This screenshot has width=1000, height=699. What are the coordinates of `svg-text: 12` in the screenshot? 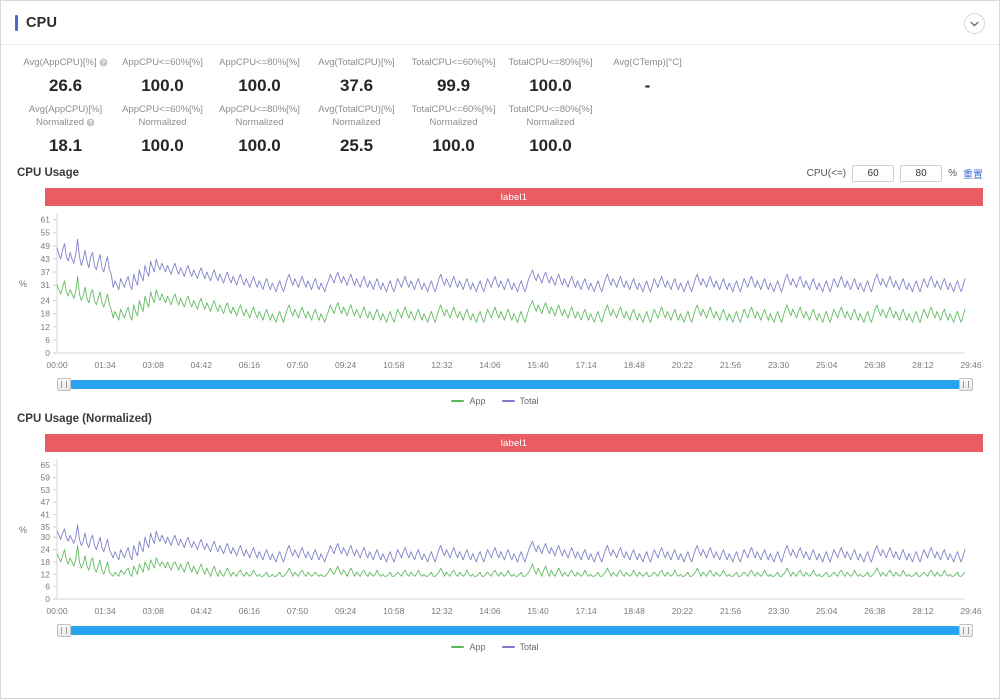 It's located at (46, 574).